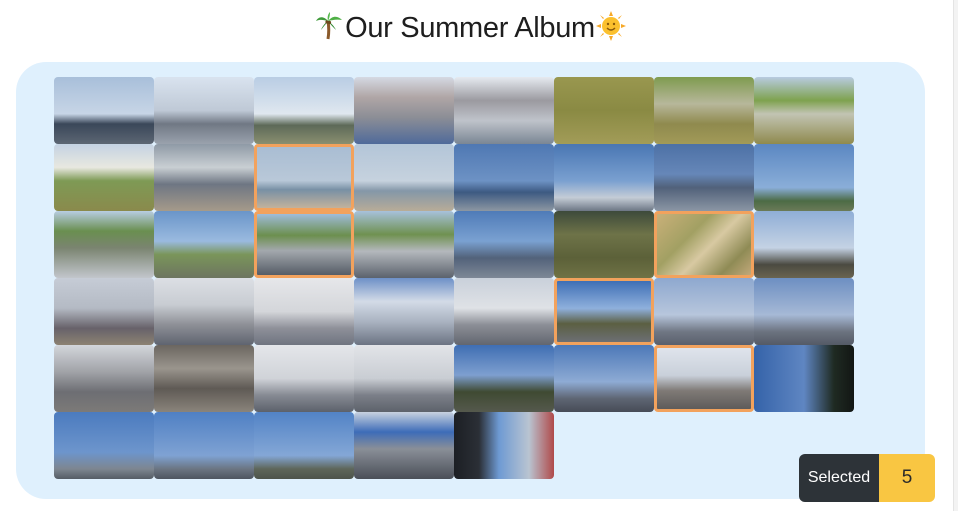 The width and height of the screenshot is (958, 511). I want to click on photo-thumbnail-branch-over-city, so click(704, 378).